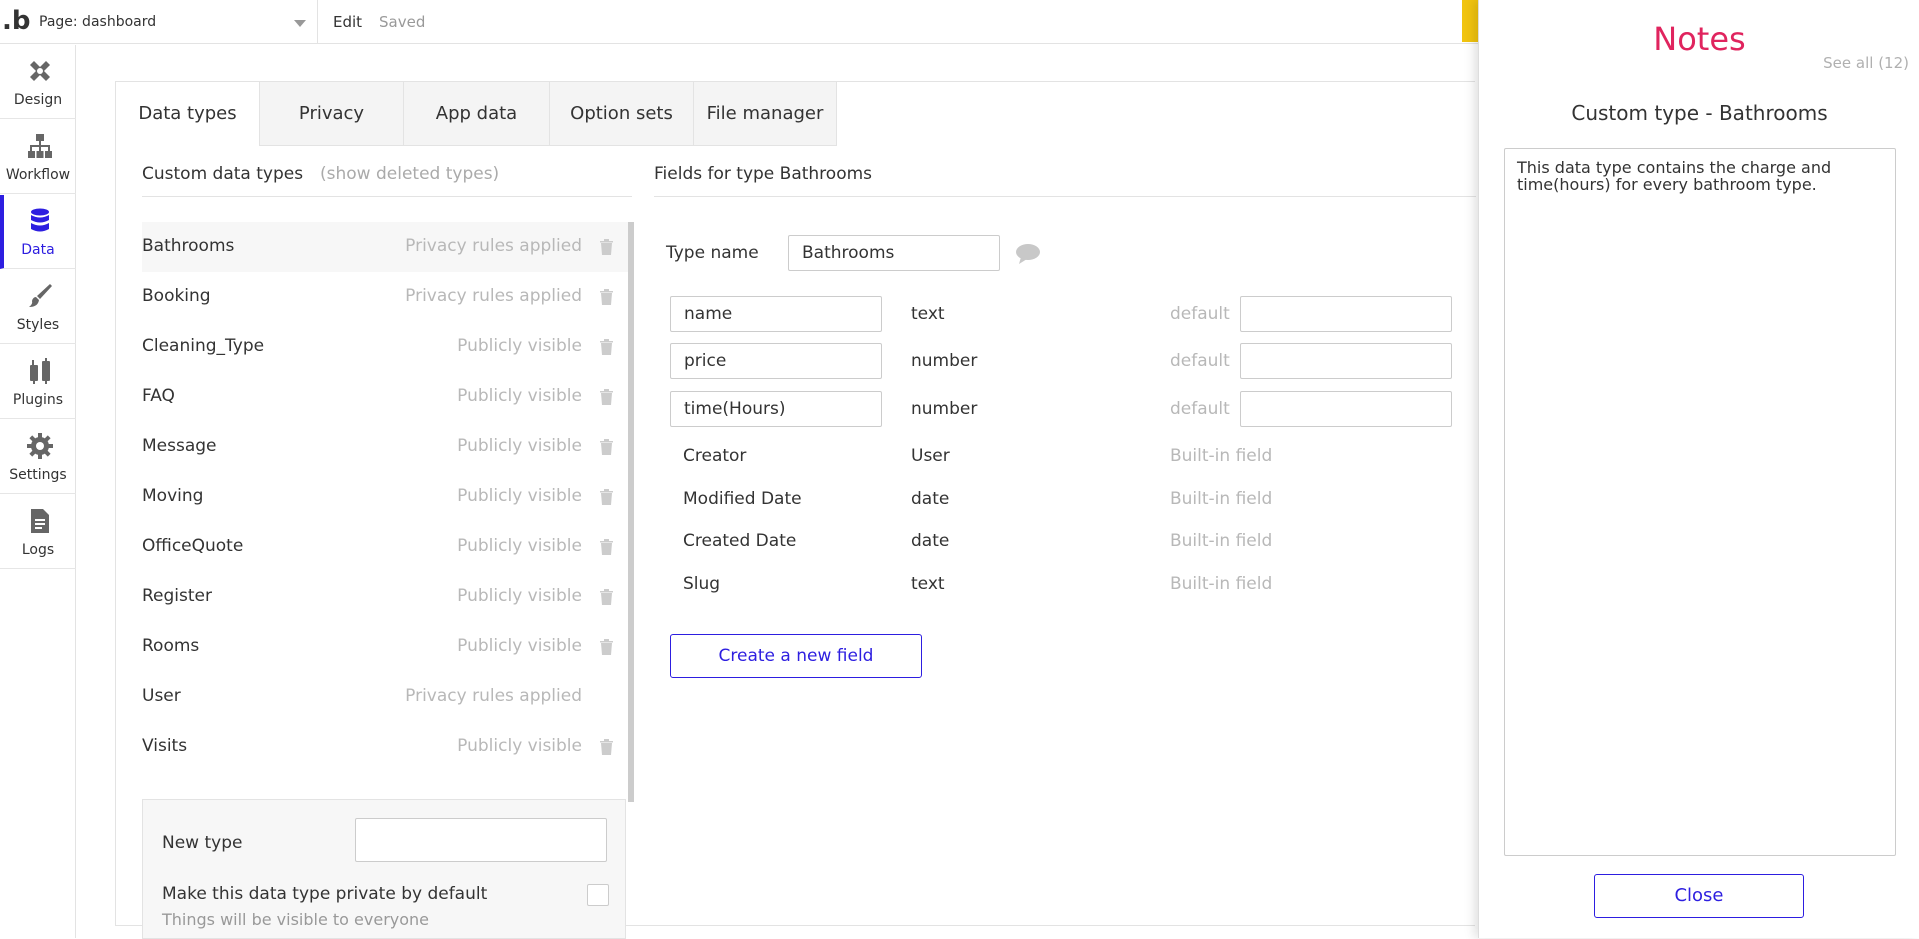 The image size is (1919, 939). I want to click on rail-item-workflow: Workflow, so click(38, 157).